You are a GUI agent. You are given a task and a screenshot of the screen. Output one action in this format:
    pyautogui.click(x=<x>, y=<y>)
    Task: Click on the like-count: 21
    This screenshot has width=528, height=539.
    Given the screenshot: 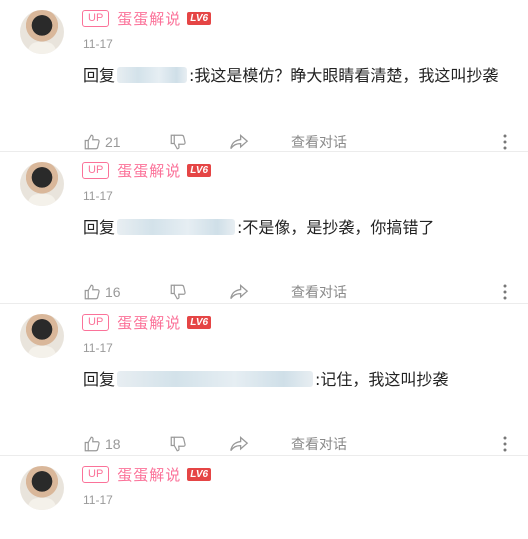 What is the action you would take?
    pyautogui.click(x=113, y=142)
    